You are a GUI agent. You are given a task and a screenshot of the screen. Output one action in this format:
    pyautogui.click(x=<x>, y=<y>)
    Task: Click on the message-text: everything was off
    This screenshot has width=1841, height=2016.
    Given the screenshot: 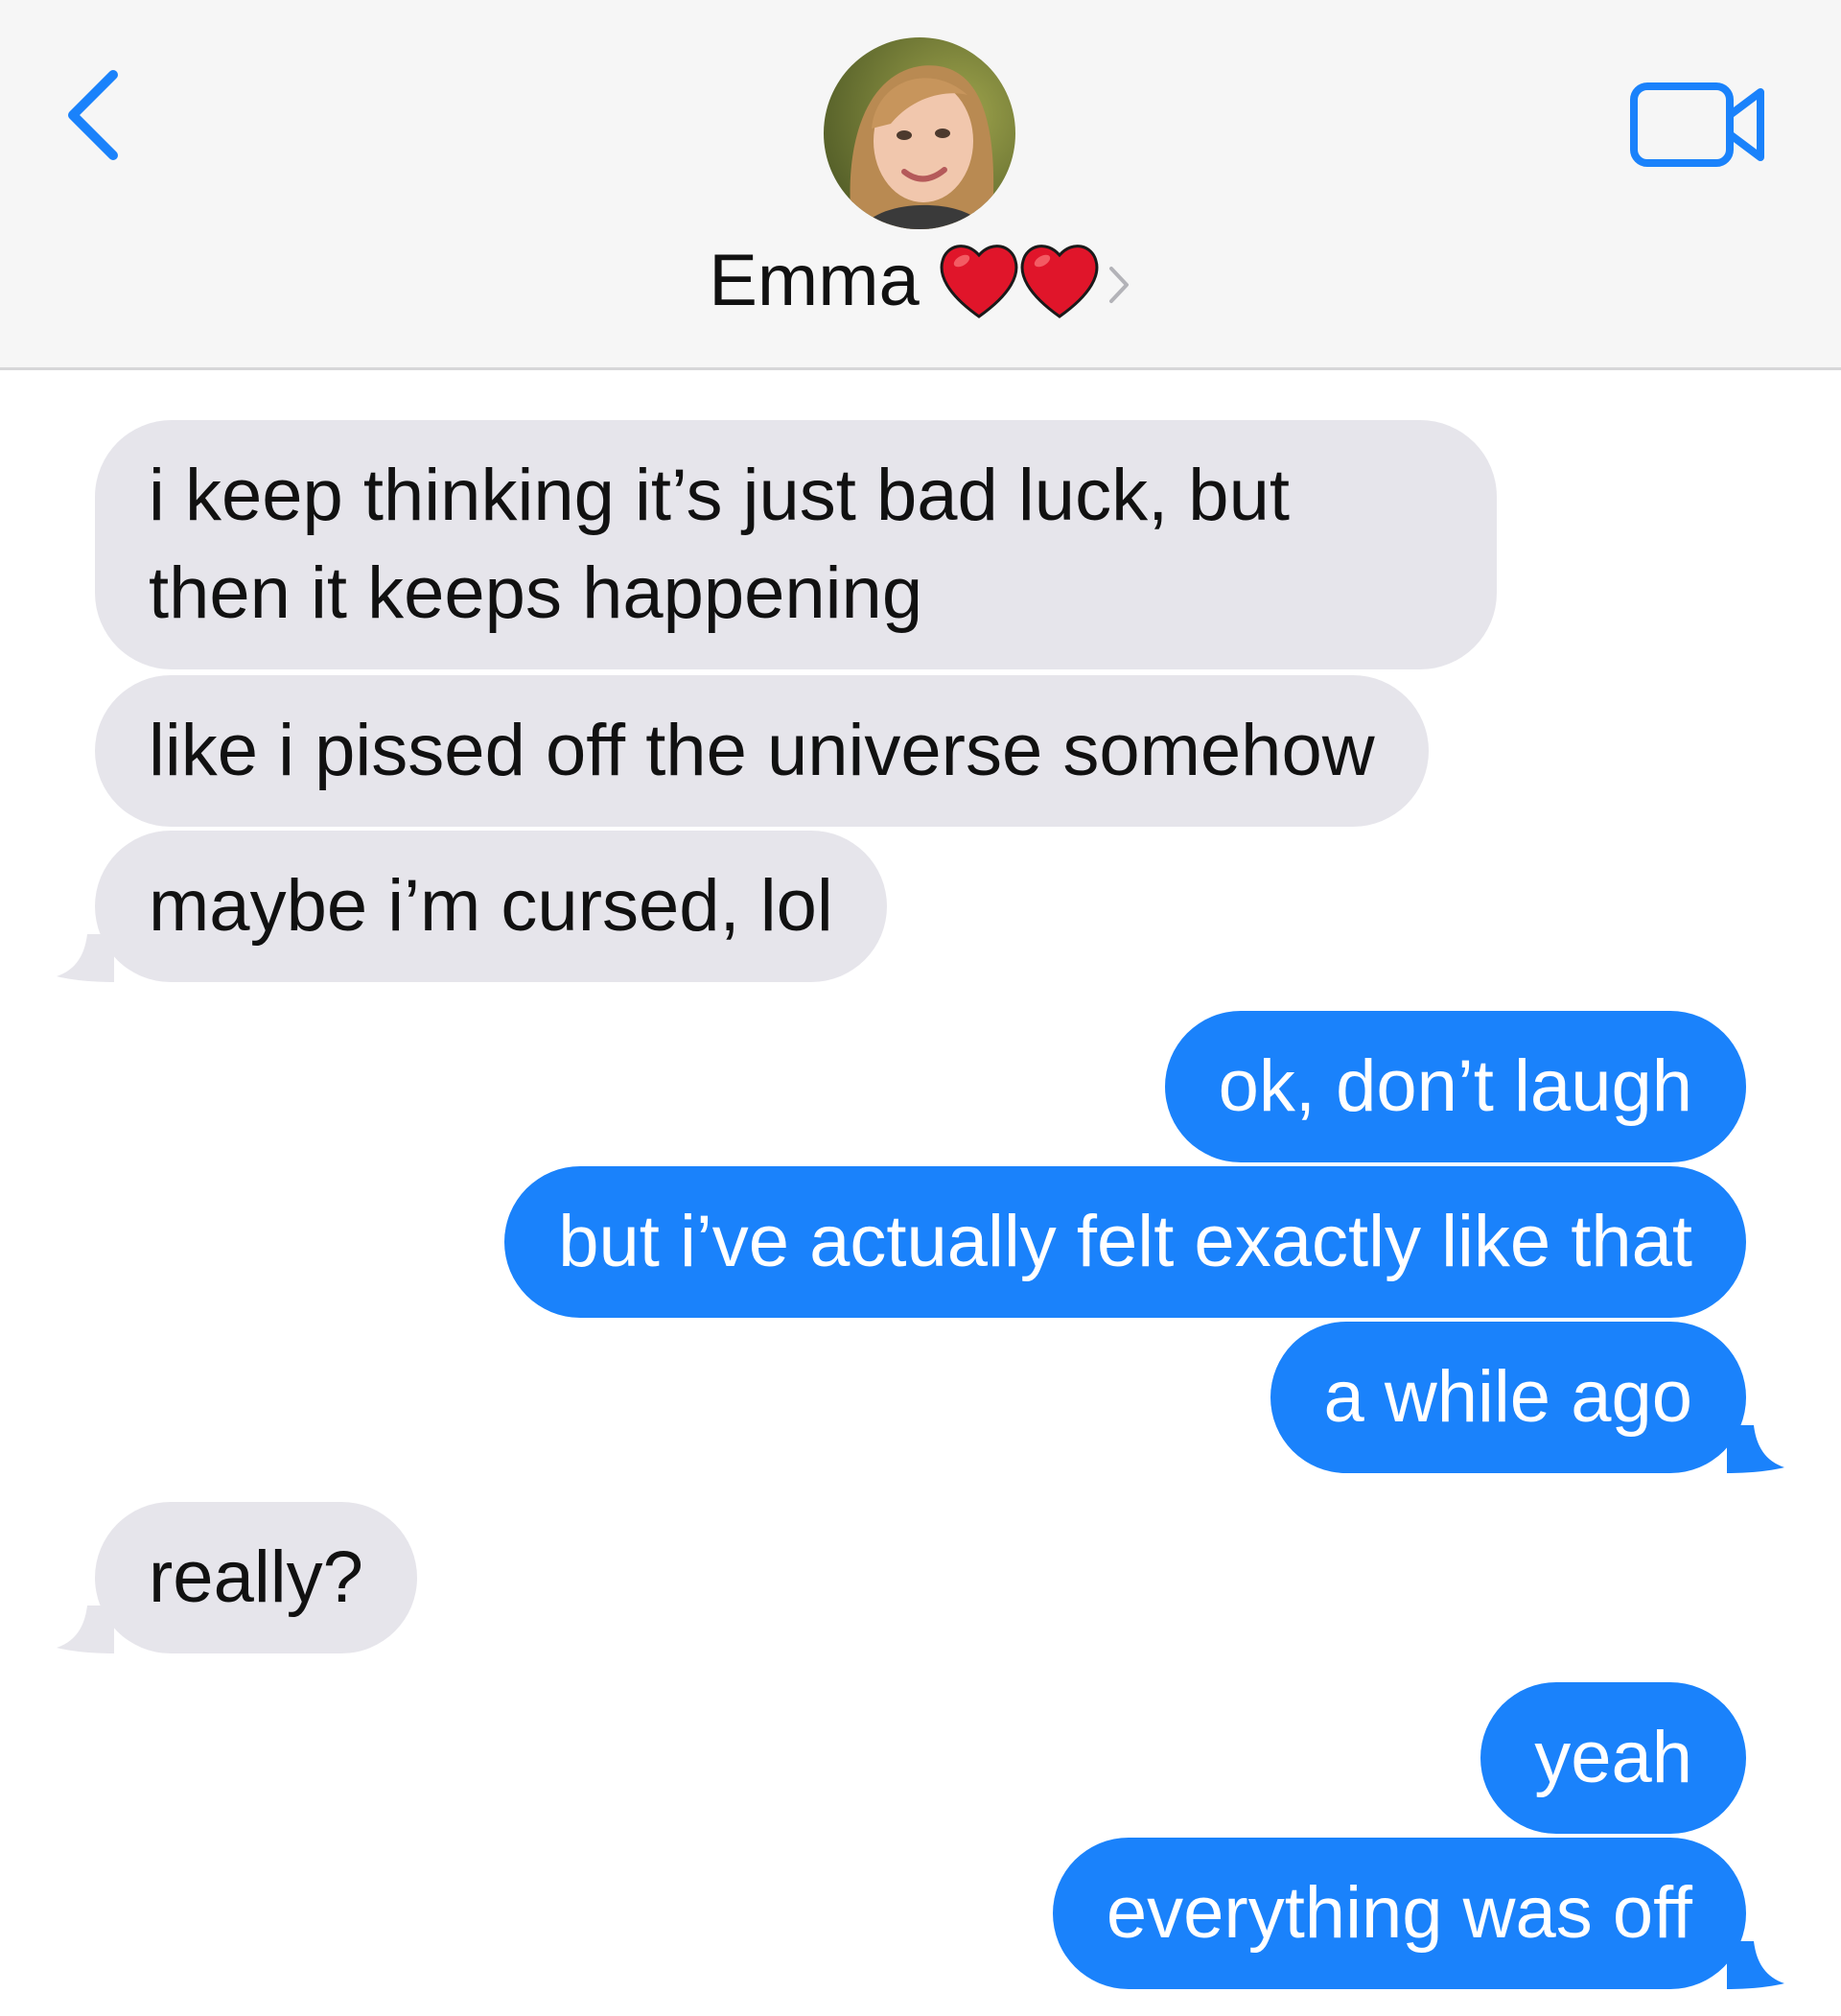 What is the action you would take?
    pyautogui.click(x=1399, y=1913)
    